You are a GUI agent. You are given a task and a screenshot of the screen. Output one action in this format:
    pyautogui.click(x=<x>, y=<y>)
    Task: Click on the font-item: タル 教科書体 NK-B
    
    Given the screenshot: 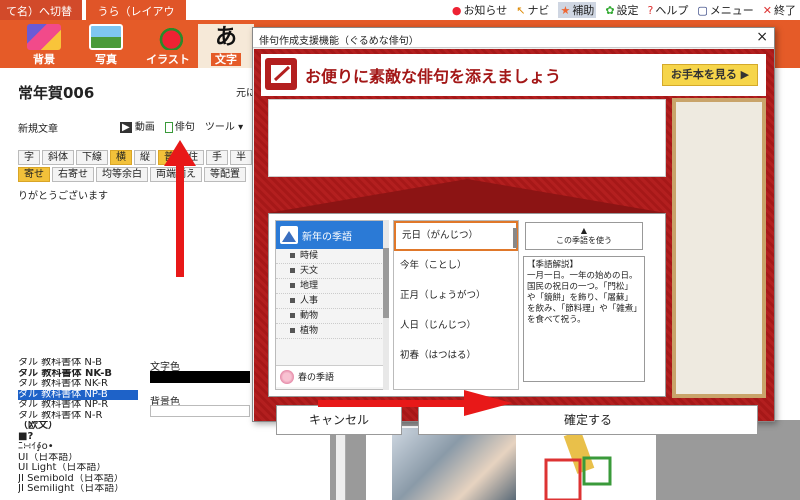 What is the action you would take?
    pyautogui.click(x=78, y=374)
    